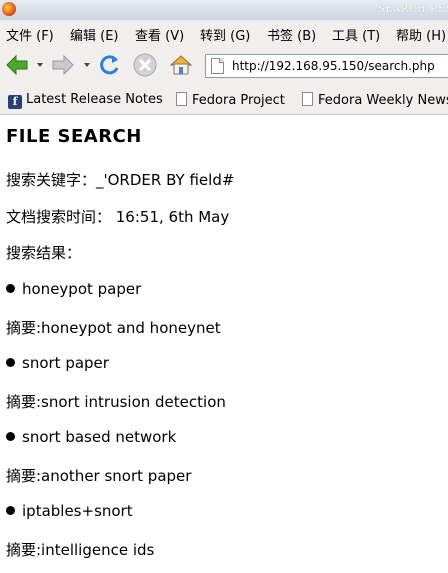 This screenshot has height=573, width=448. What do you see at coordinates (118, 217) in the screenshot?
I see `search-time-line: 文档搜索时间： 16:51, 6th May` at bounding box center [118, 217].